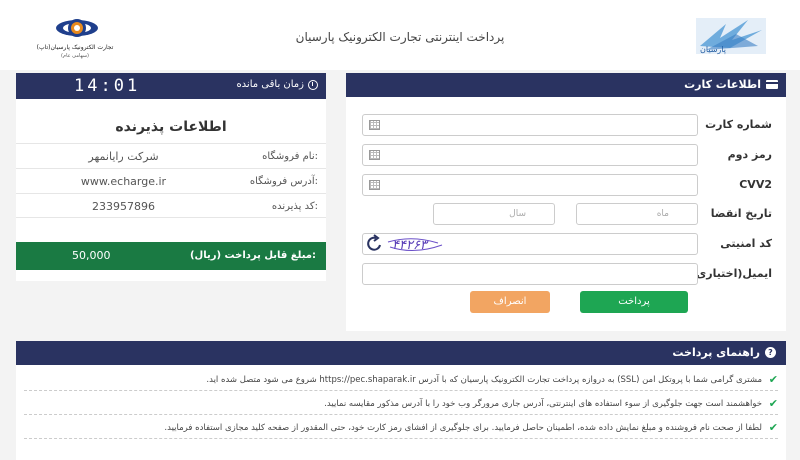  Describe the element at coordinates (313, 84) in the screenshot. I see `clock-icon` at that location.